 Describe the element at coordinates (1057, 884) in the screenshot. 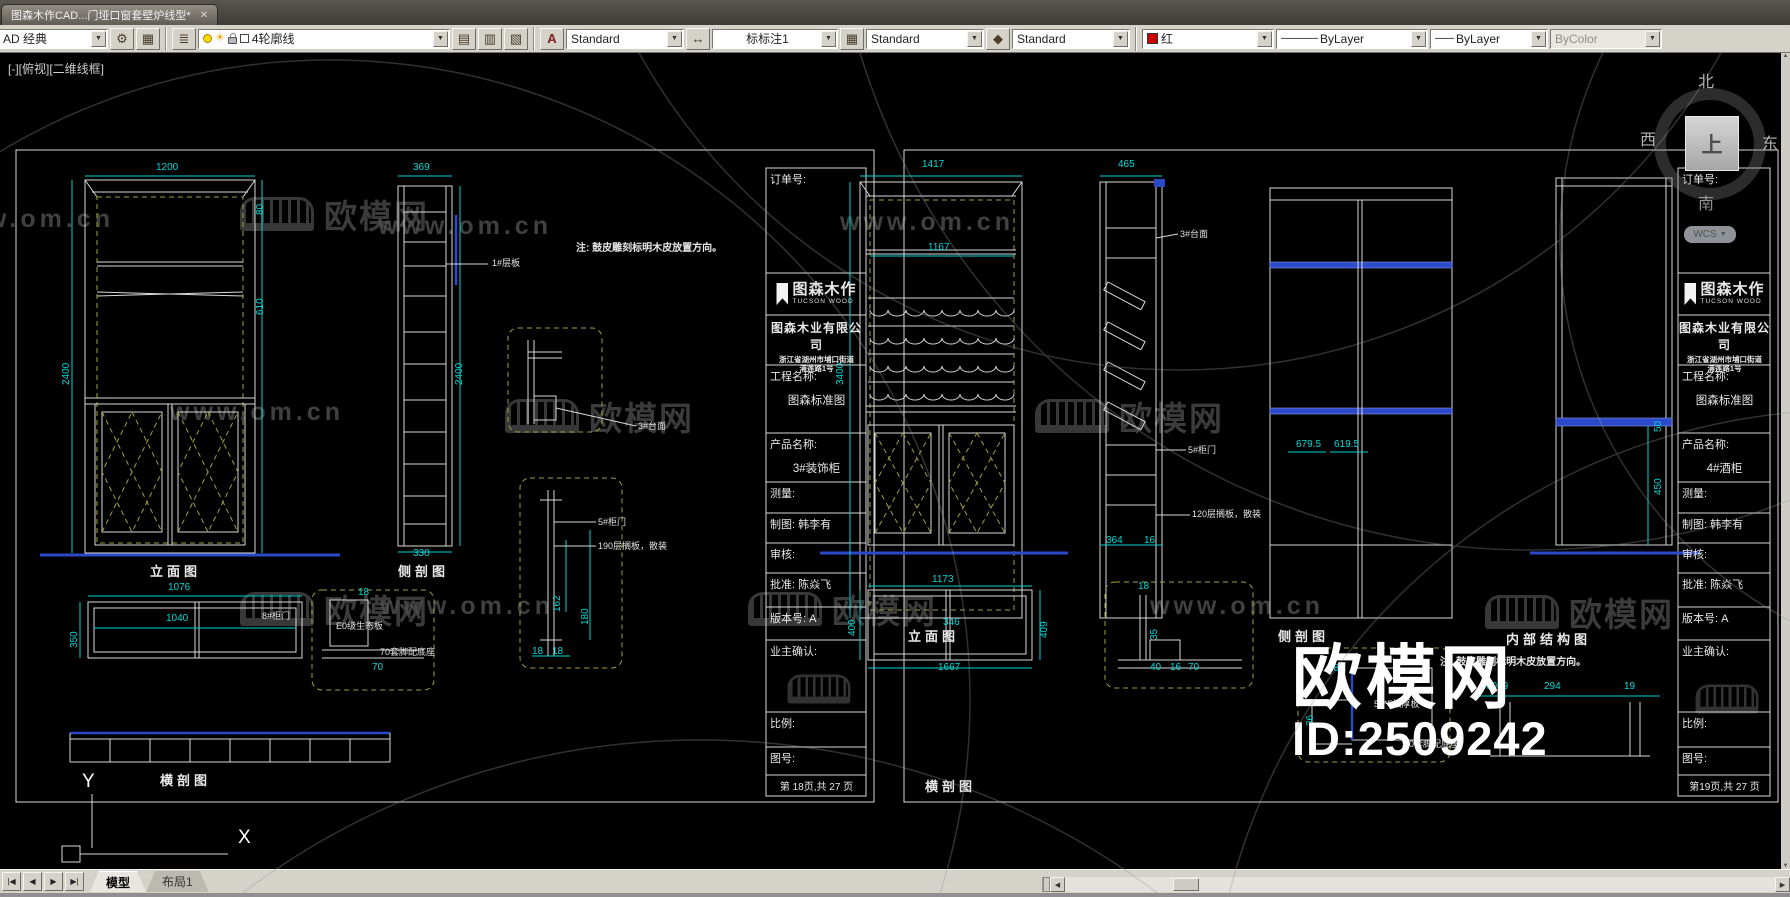

I see `scroll-left-icon: ◀` at that location.